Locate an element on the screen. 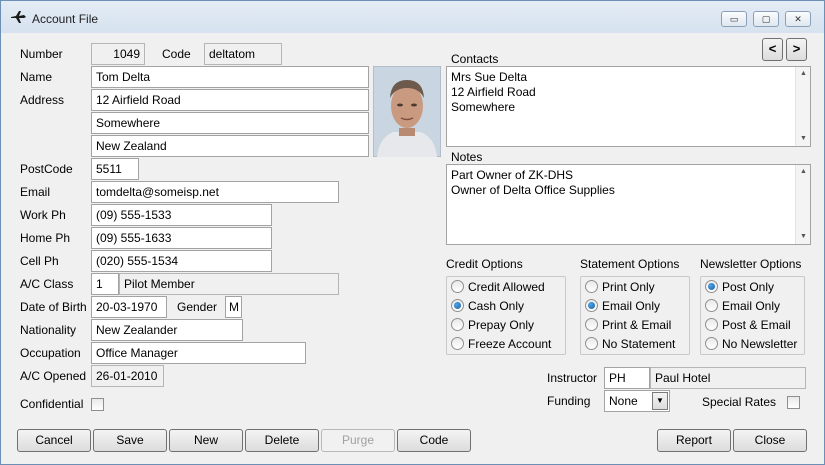 The height and width of the screenshot is (465, 825). save-button: Save is located at coordinates (130, 440).